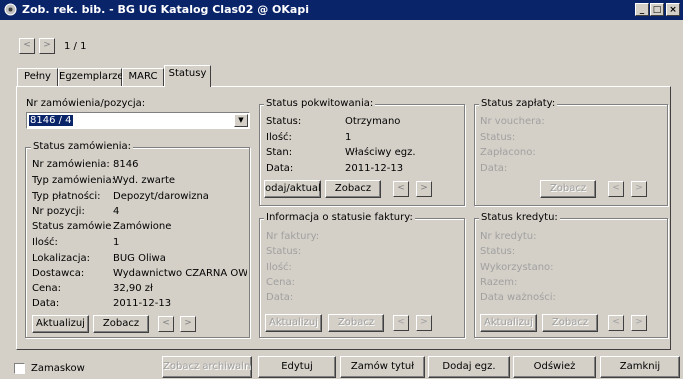  I want to click on next-record-button: >, so click(47, 46).